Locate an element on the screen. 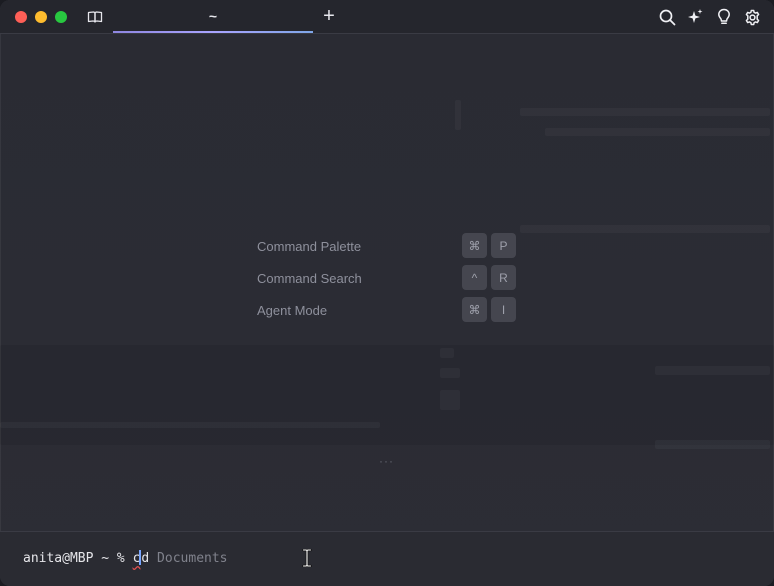 The image size is (774, 586). shortcut-command-palette: Command Palette ⌘ P is located at coordinates (388, 249).